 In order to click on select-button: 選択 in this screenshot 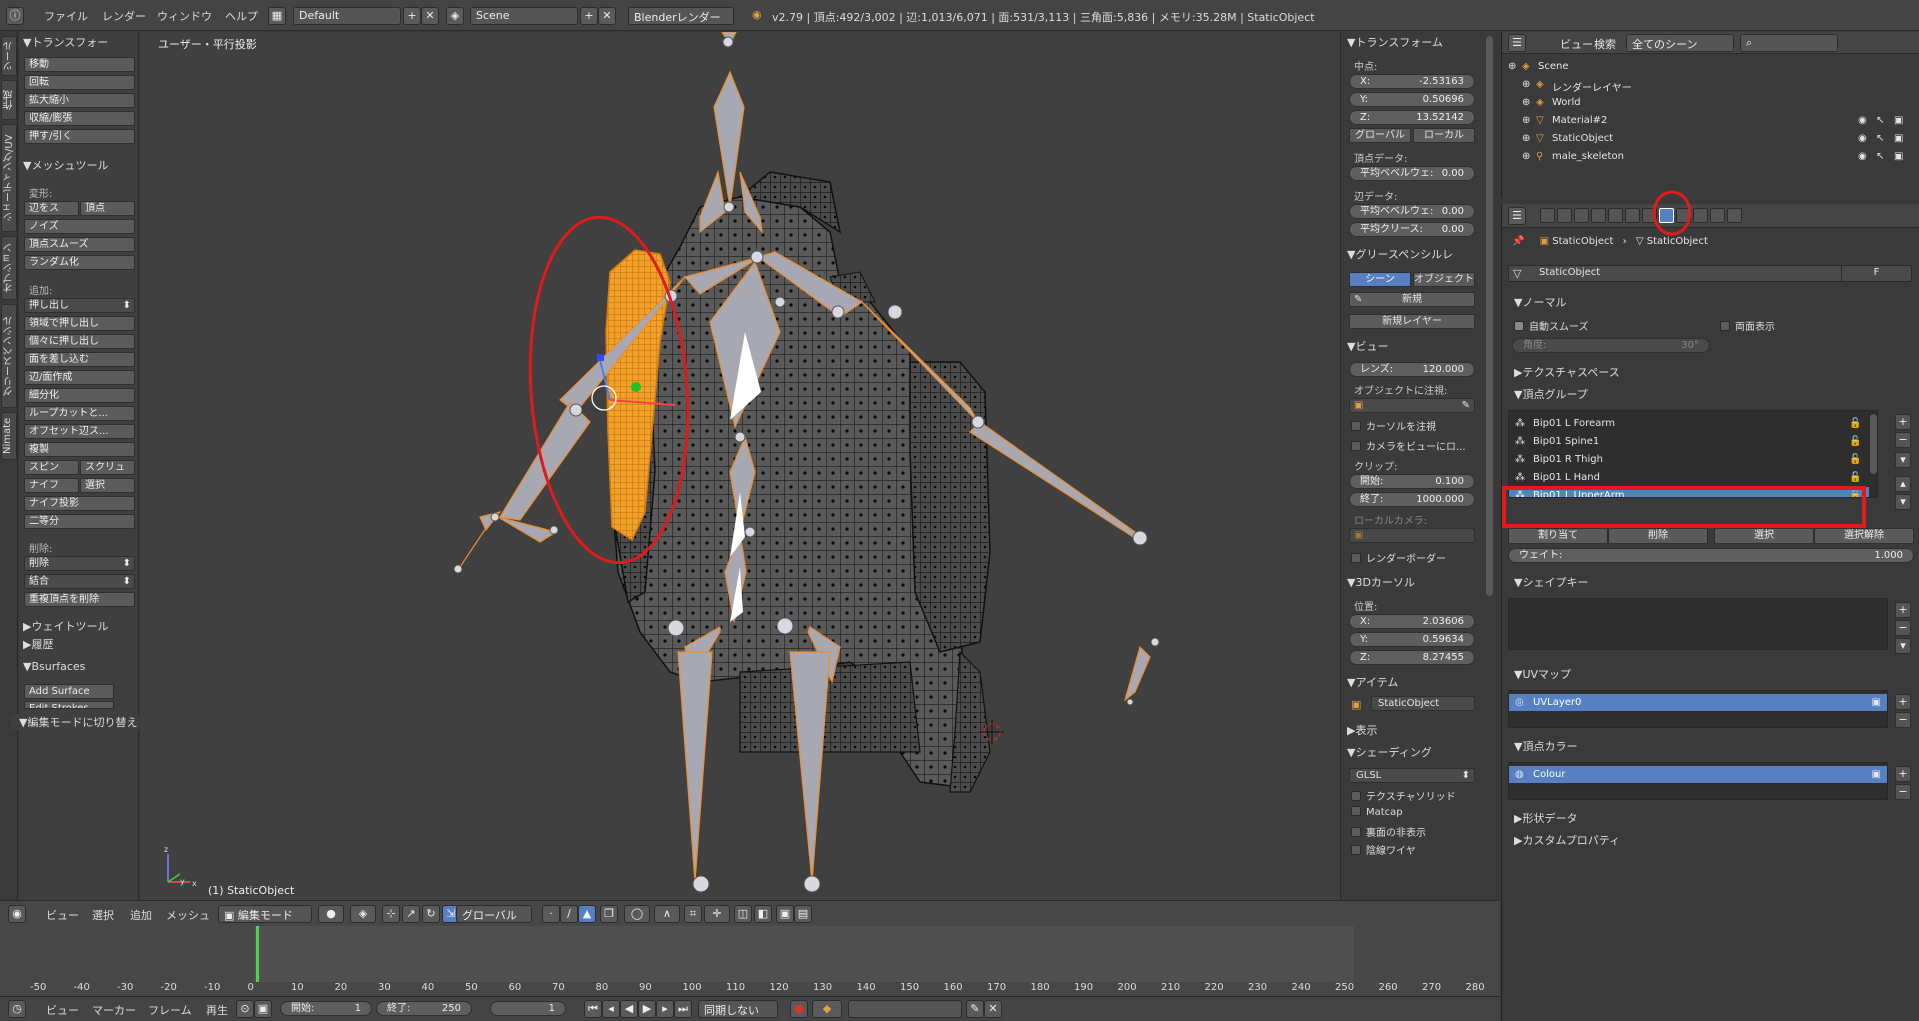, I will do `click(1764, 536)`.